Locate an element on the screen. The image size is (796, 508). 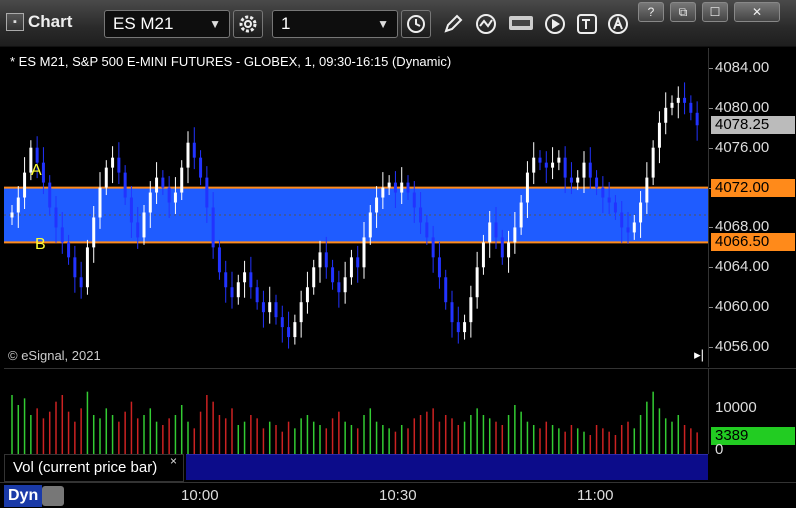
alert-icon is located at coordinates (618, 24).